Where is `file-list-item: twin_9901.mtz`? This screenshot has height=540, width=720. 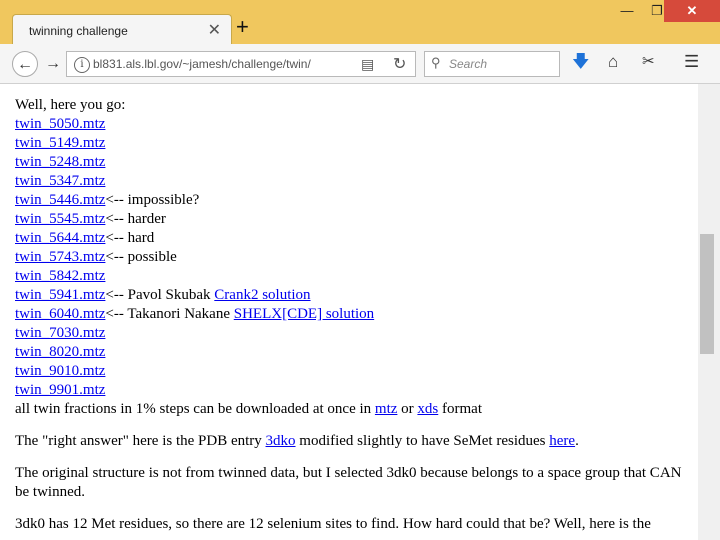
file-list-item: twin_9901.mtz is located at coordinates (356, 390).